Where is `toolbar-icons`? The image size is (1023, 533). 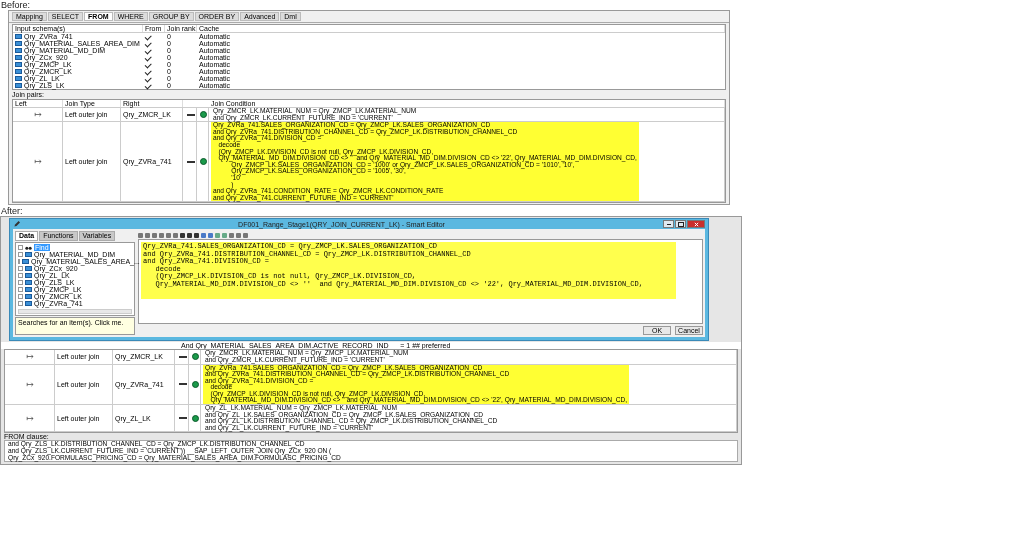
toolbar-icons is located at coordinates (193, 235).